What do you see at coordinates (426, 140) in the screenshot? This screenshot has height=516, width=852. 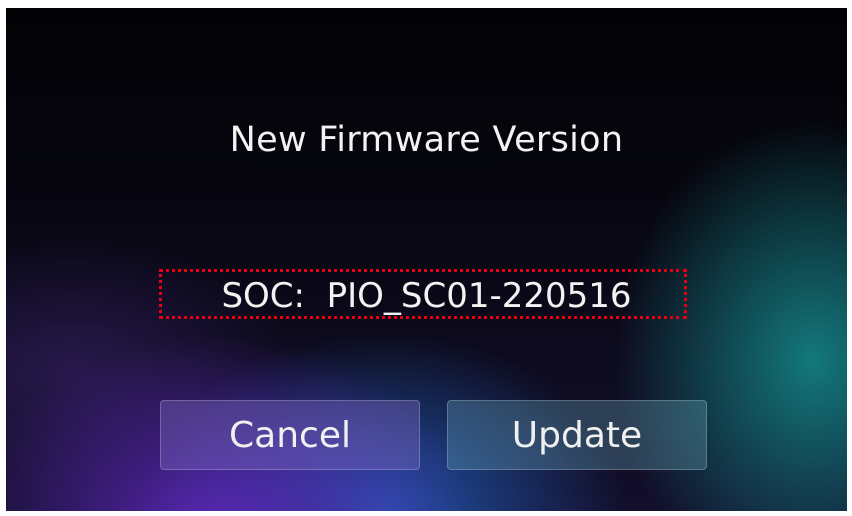 I see `dialog-title: New Firmware Version` at bounding box center [426, 140].